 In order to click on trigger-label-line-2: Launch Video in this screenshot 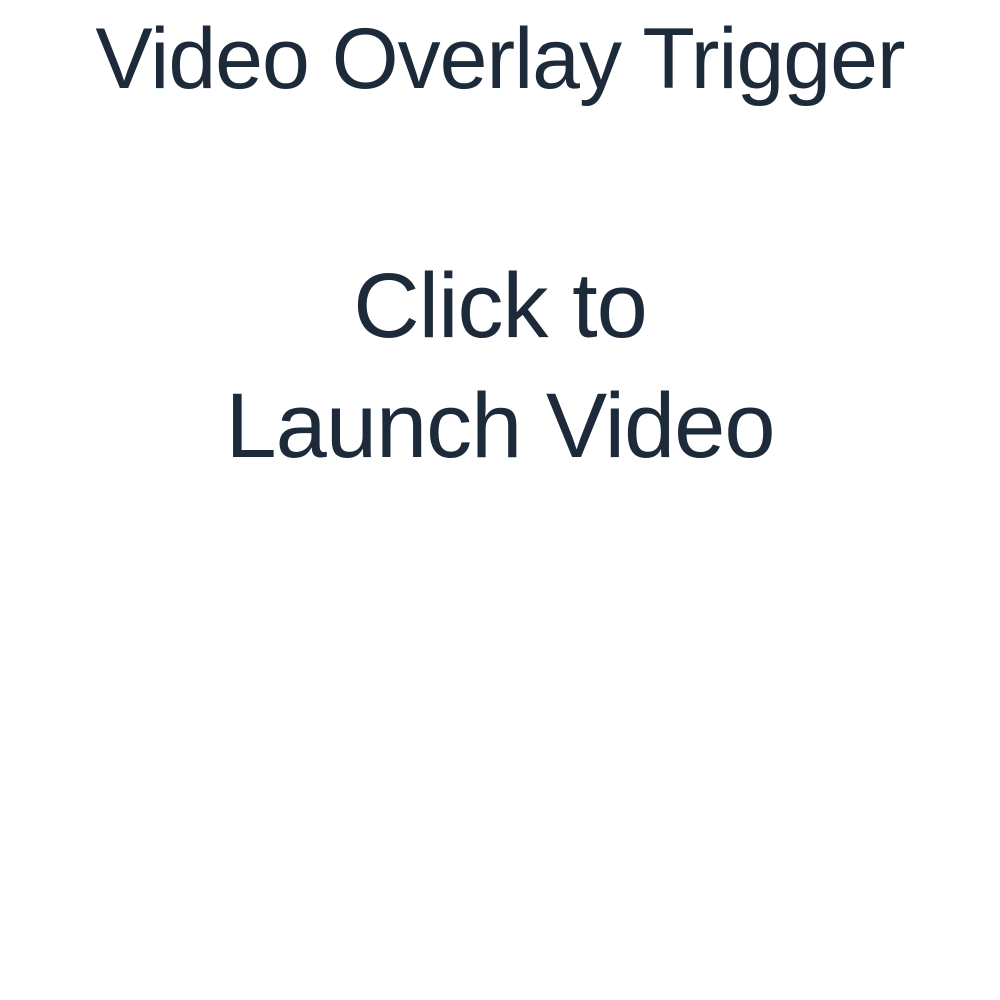, I will do `click(500, 426)`.